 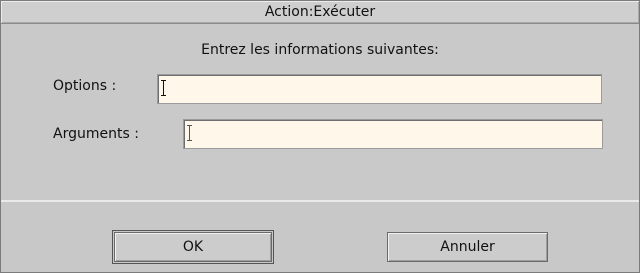 I want to click on ok-button: OK, so click(x=193, y=247).